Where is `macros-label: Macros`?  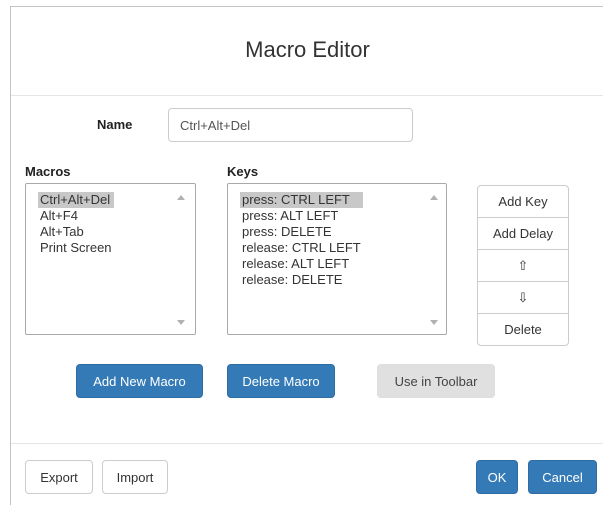
macros-label: Macros is located at coordinates (48, 171).